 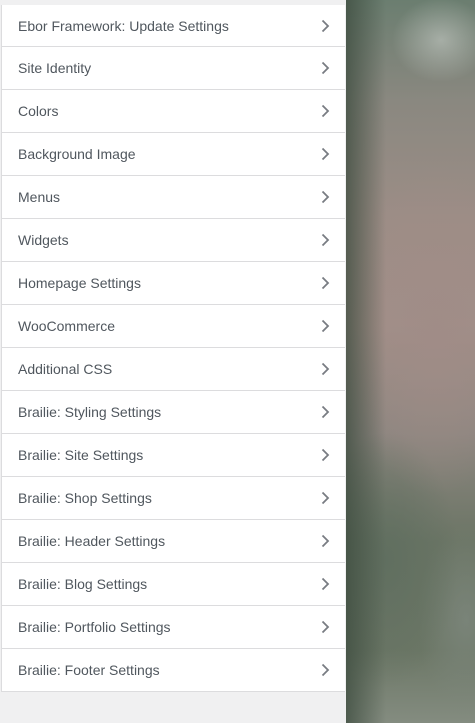 What do you see at coordinates (173, 369) in the screenshot?
I see `panel-additional-css: Additional CSS` at bounding box center [173, 369].